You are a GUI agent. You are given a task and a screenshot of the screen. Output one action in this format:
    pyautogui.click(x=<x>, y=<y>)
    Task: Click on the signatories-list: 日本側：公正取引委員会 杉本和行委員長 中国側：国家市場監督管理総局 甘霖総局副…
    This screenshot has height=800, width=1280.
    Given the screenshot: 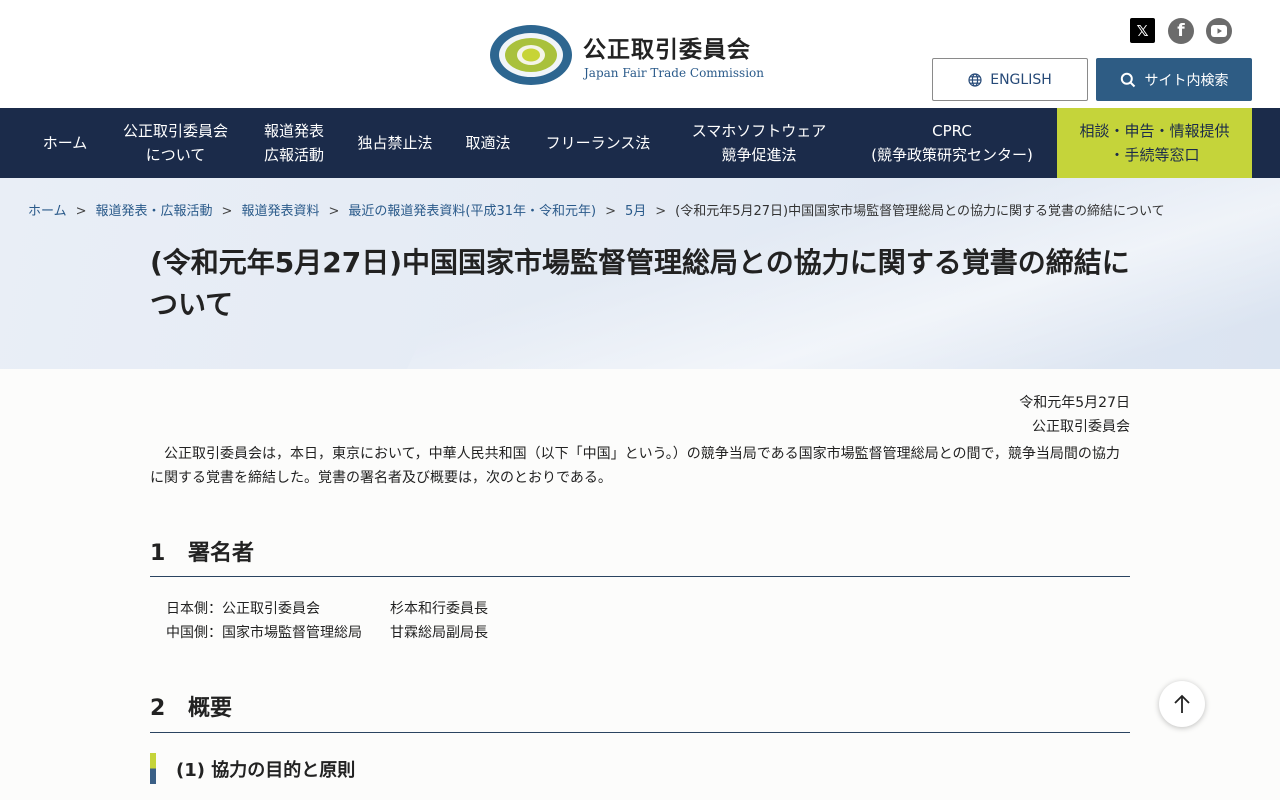 What is the action you would take?
    pyautogui.click(x=327, y=621)
    